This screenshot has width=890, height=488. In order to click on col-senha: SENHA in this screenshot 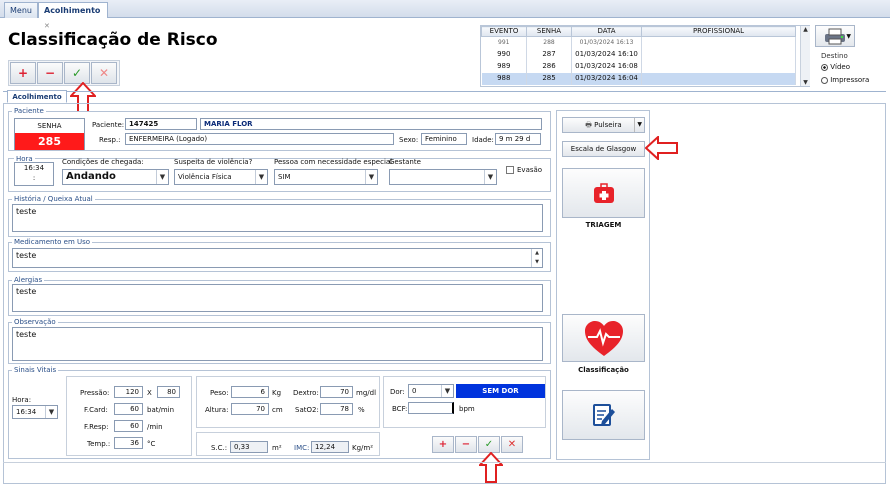, I will do `click(549, 31)`.